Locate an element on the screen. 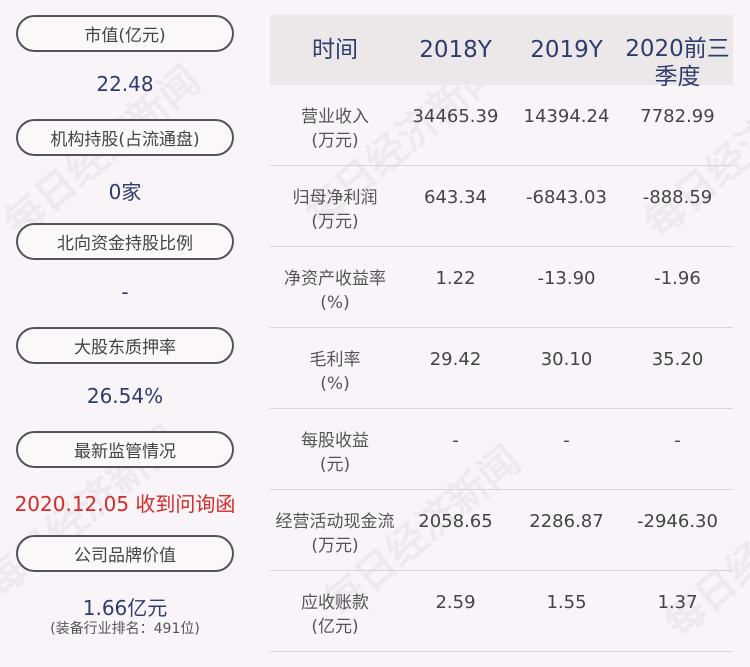 Image resolution: width=750 pixels, height=667 pixels. institutional-holding-value: 0家 is located at coordinates (125, 192).